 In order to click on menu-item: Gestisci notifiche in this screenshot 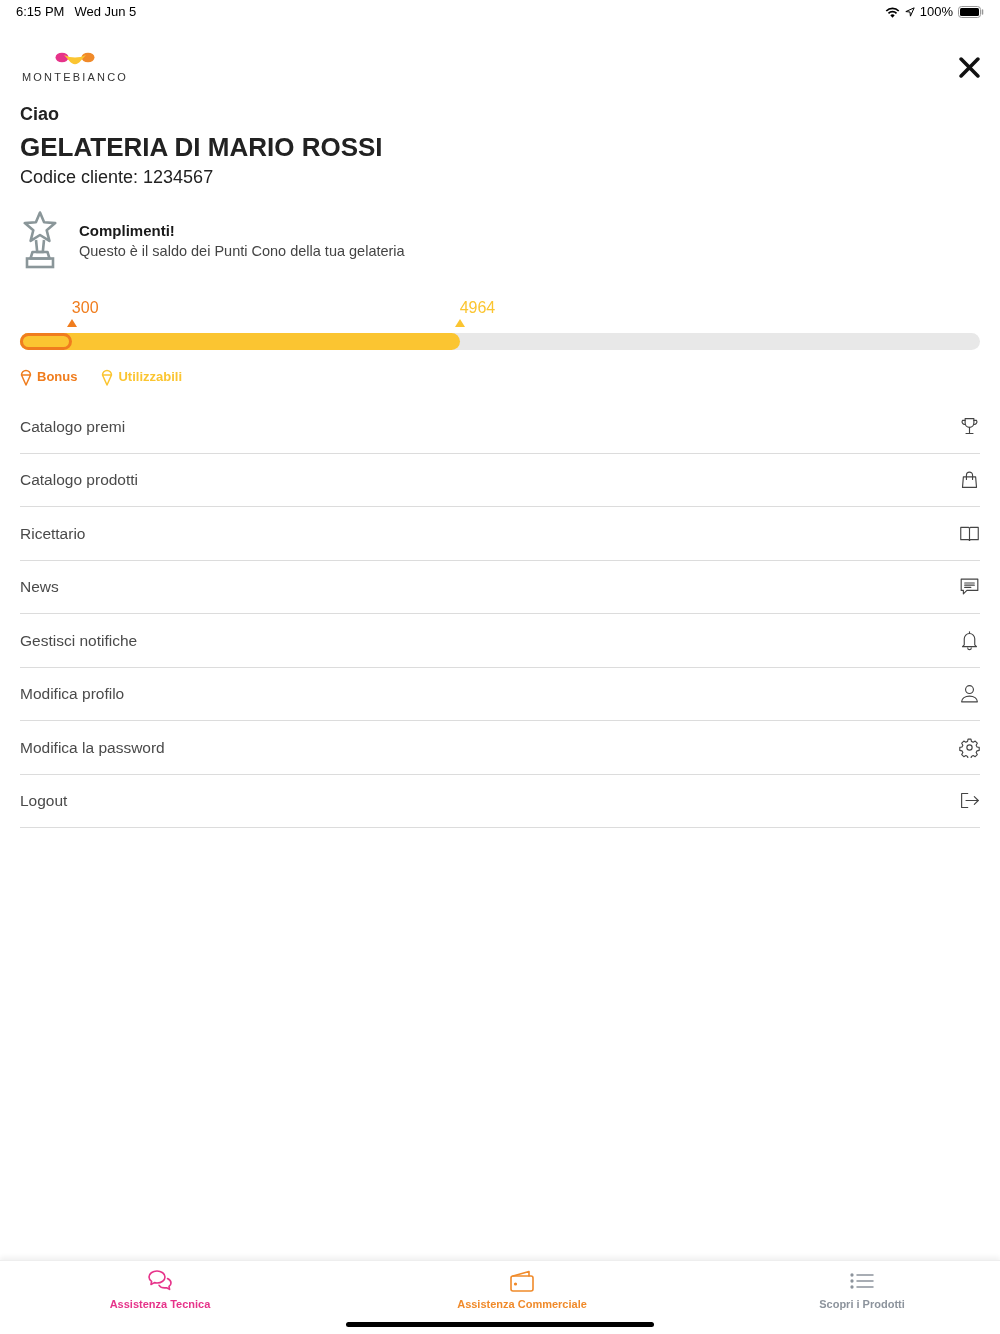, I will do `click(500, 641)`.